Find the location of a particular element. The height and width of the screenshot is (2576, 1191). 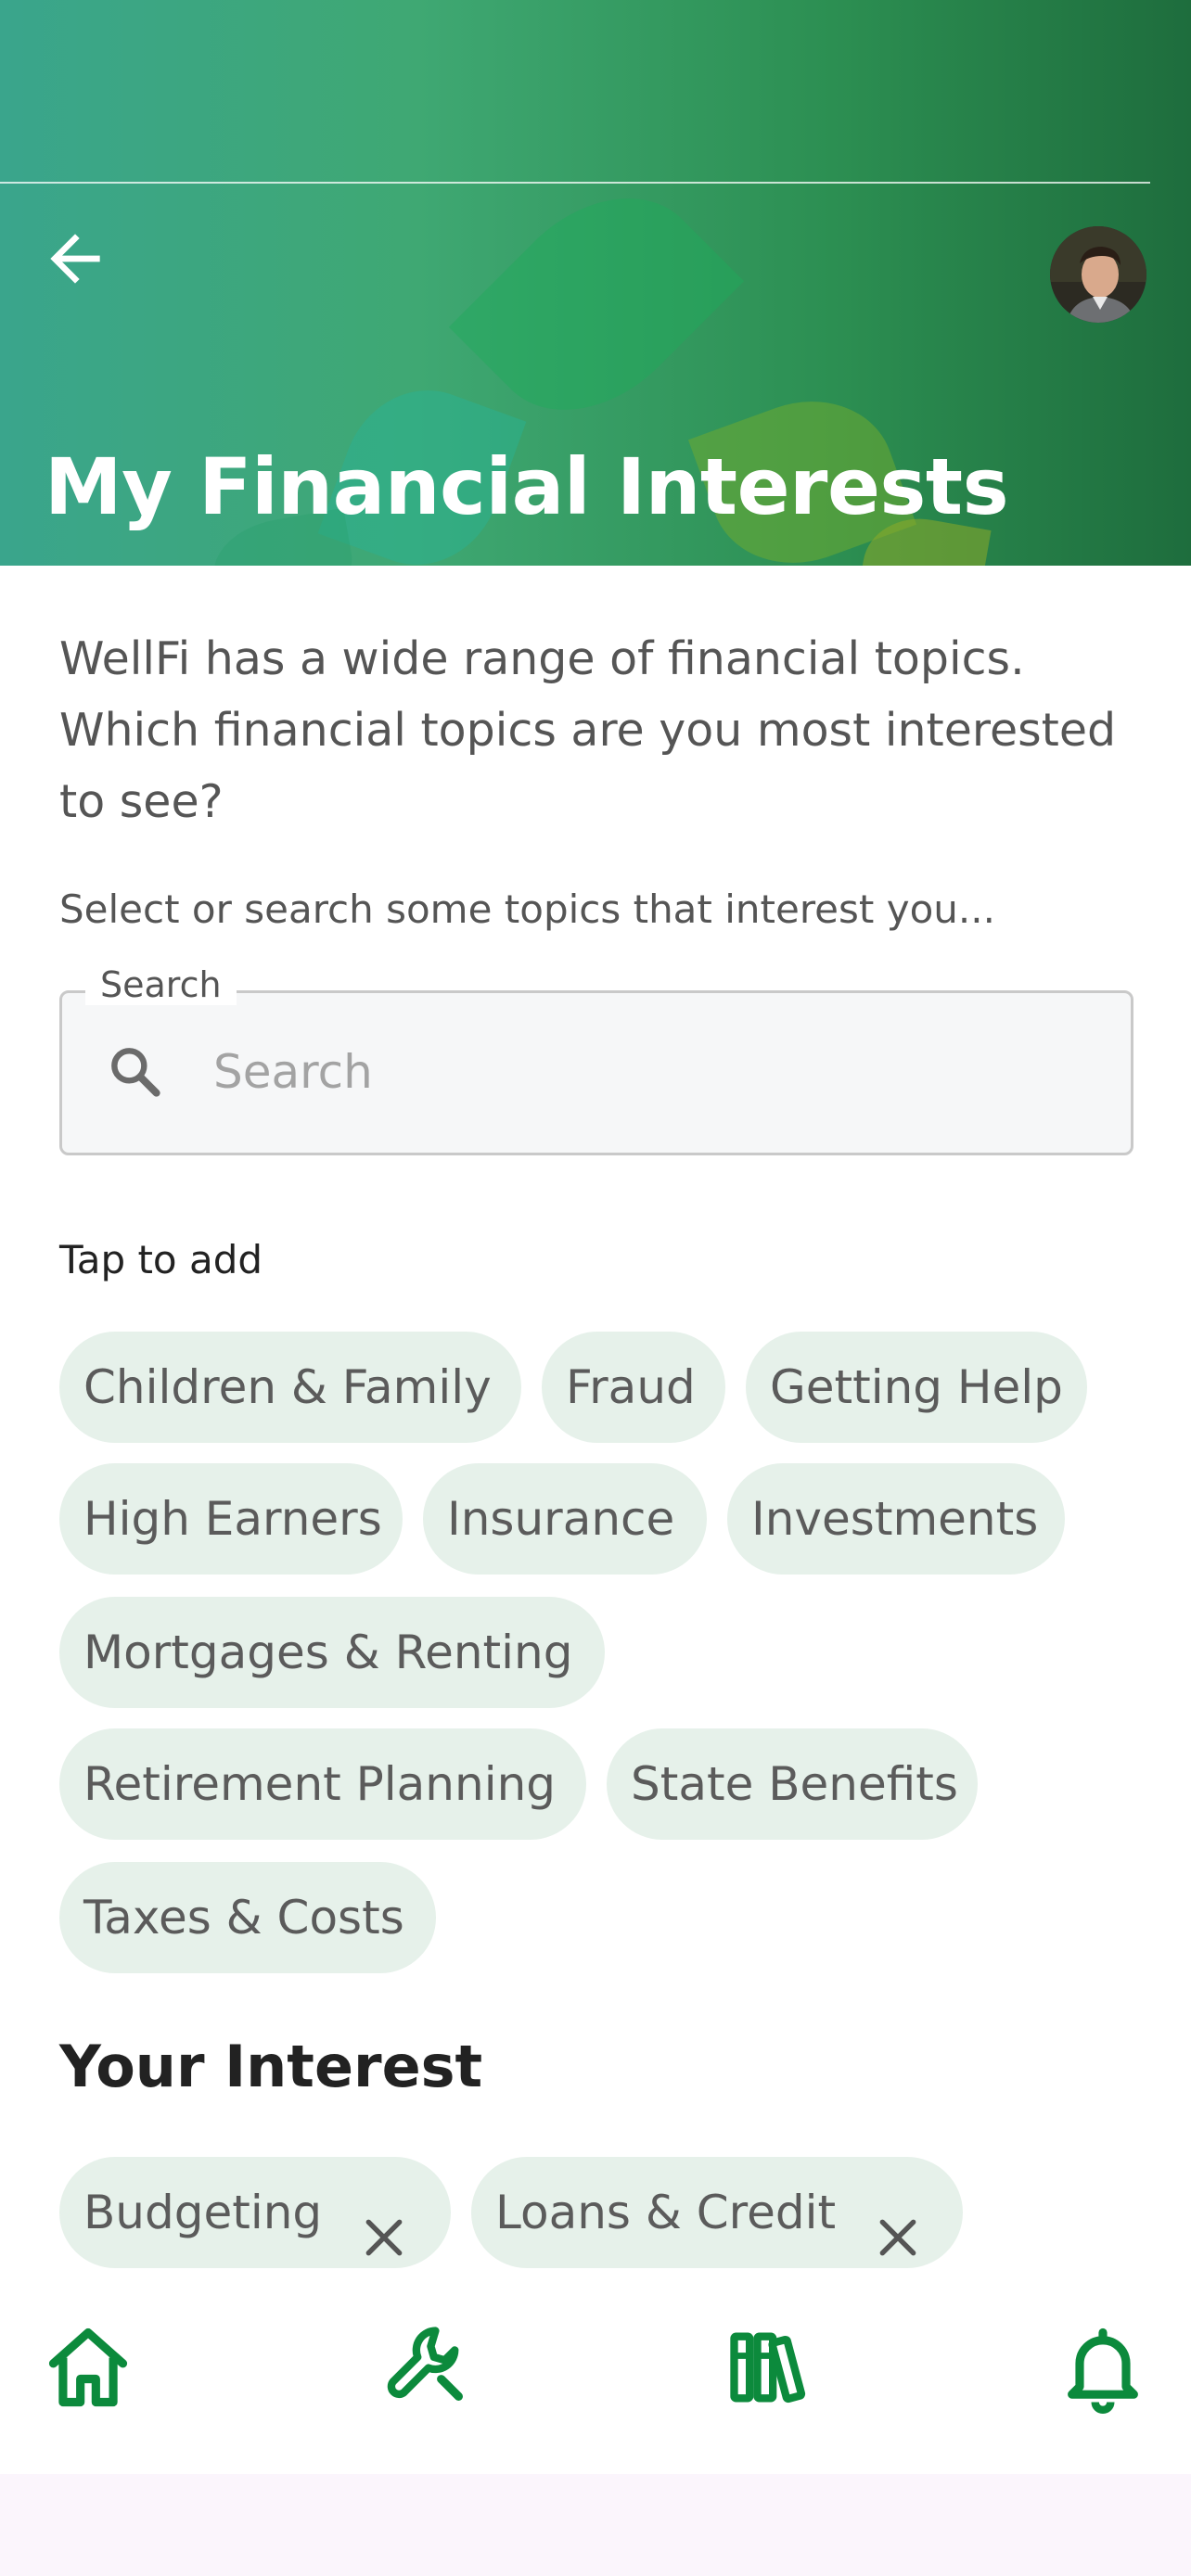

nav-library-button is located at coordinates (769, 2367).